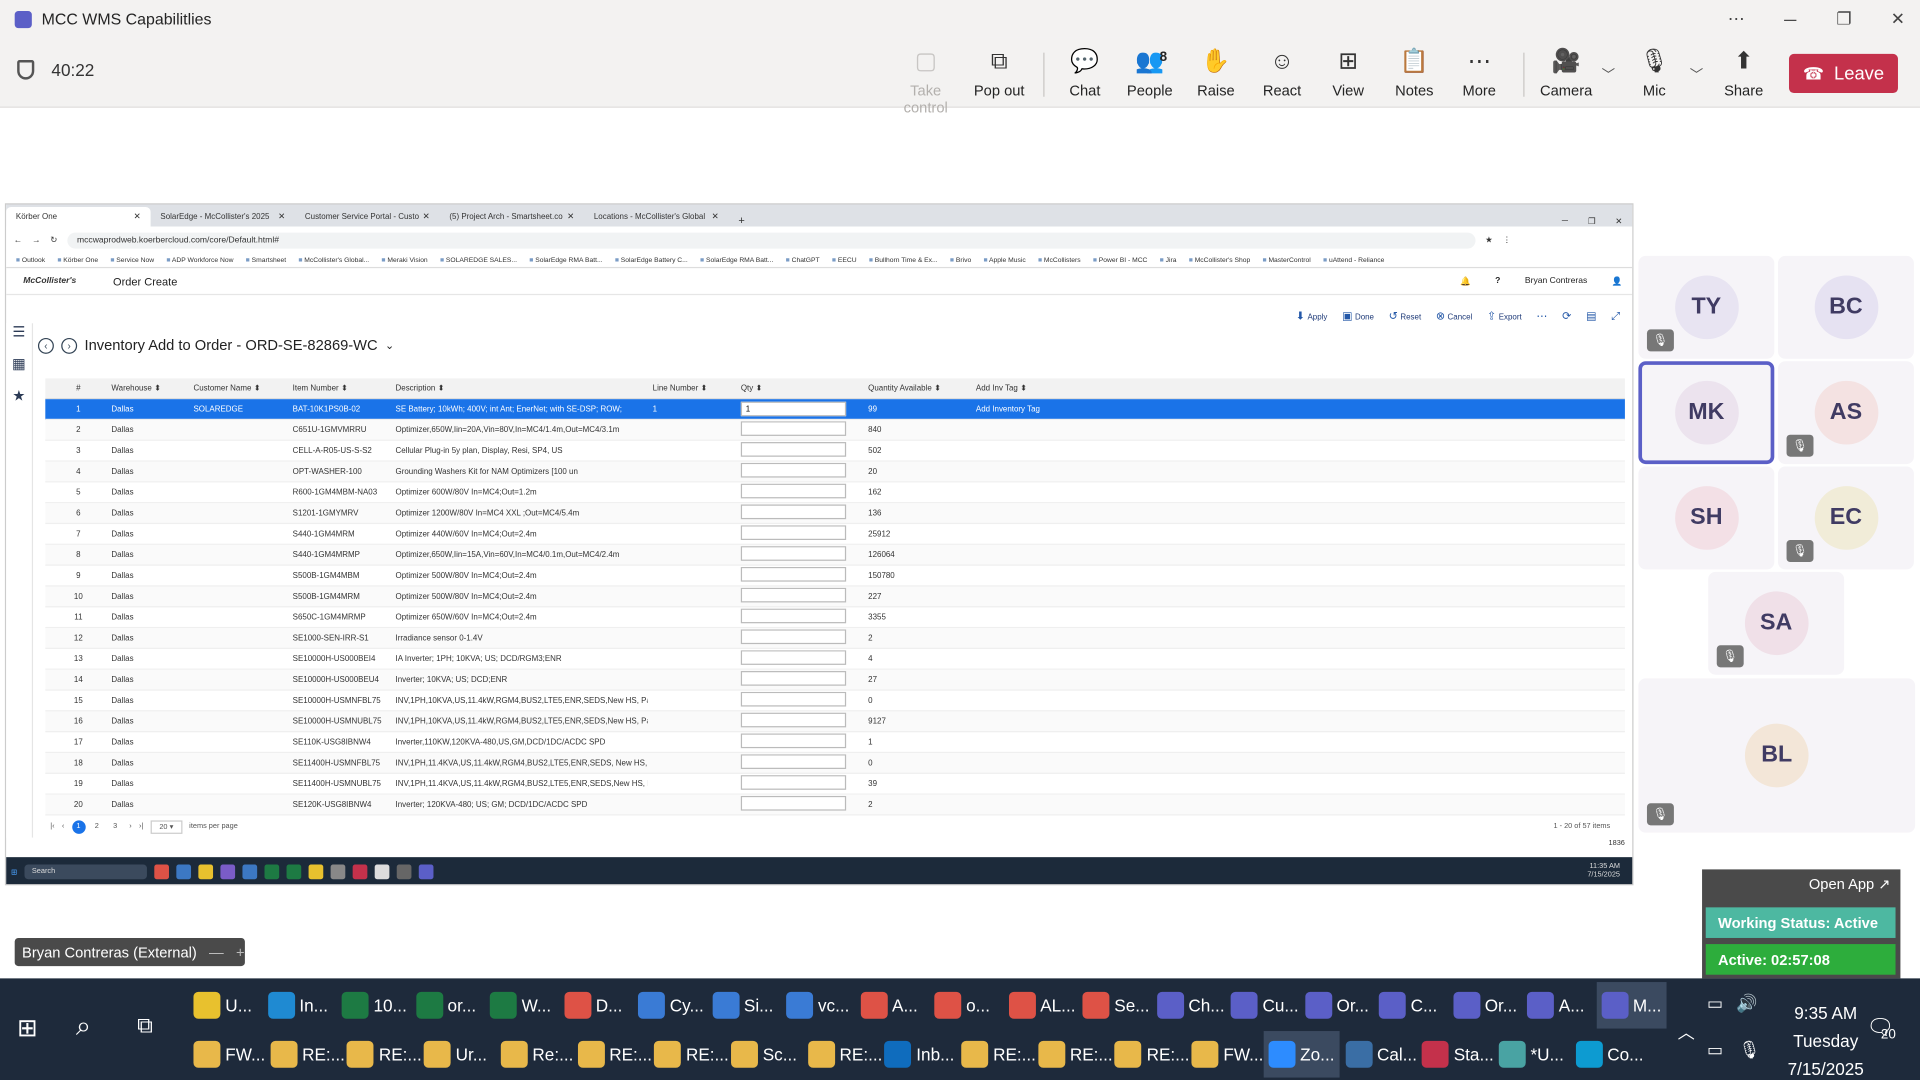 The image size is (1920, 1080). Describe the element at coordinates (228, 872) in the screenshot. I see `app-icon` at that location.